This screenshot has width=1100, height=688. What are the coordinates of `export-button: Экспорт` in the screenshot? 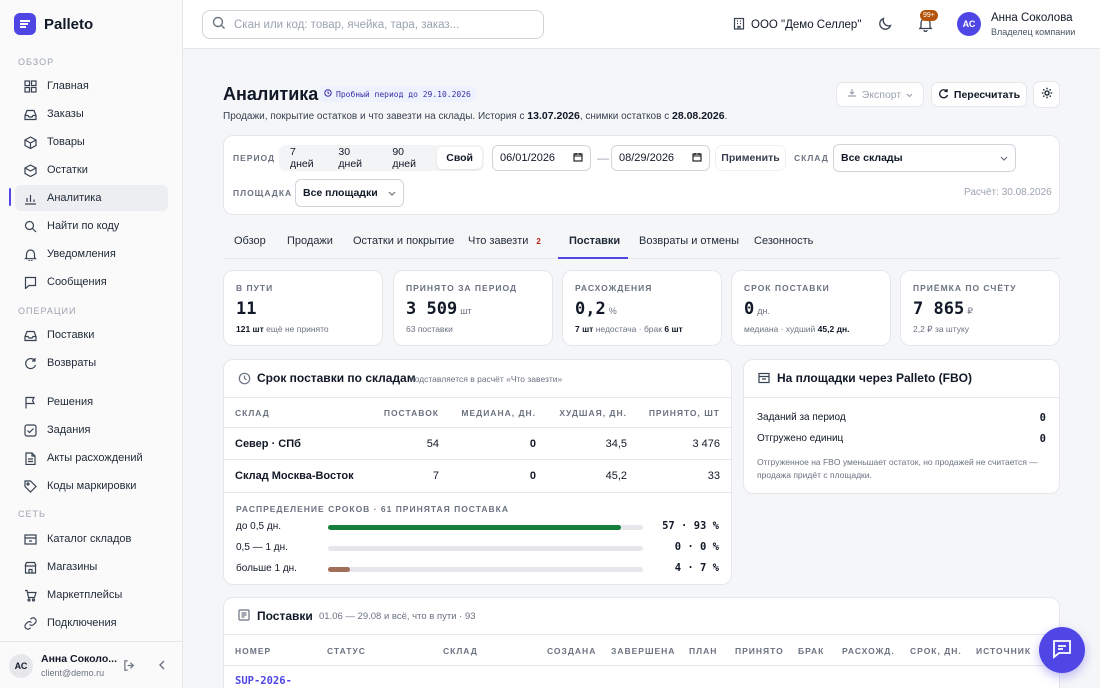 It's located at (880, 94).